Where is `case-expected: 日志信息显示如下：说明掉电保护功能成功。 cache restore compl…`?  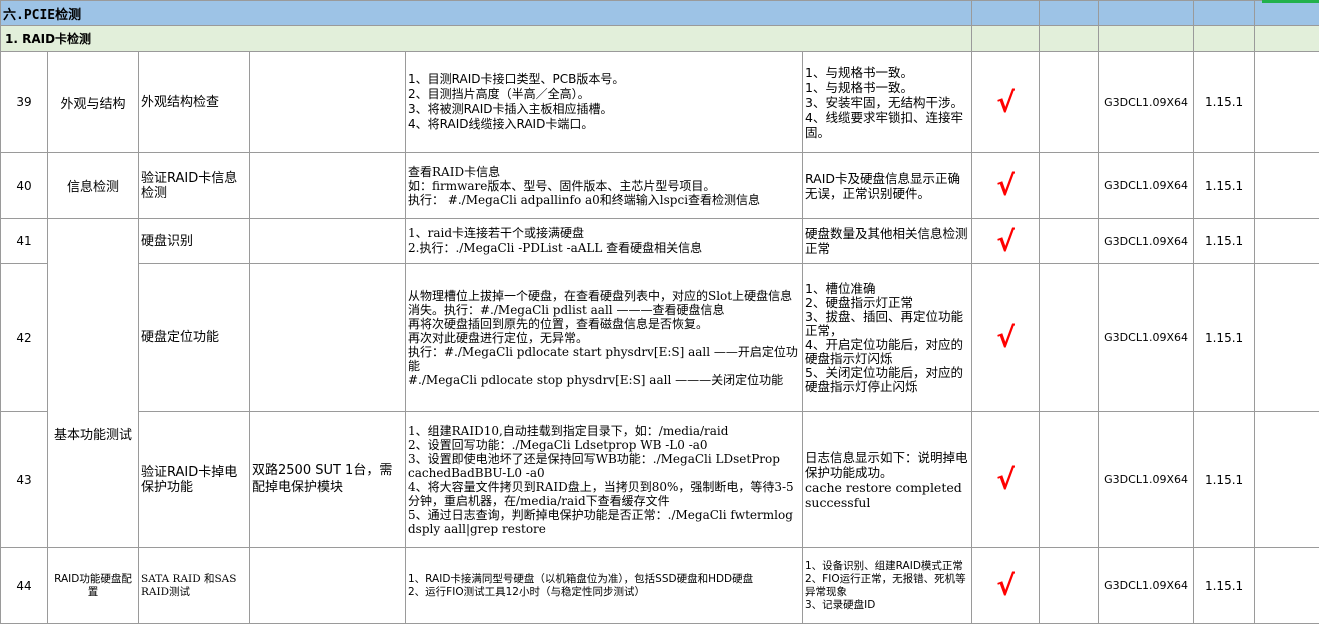
case-expected: 日志信息显示如下：说明掉电保护功能成功。 cache restore compl… is located at coordinates (887, 480).